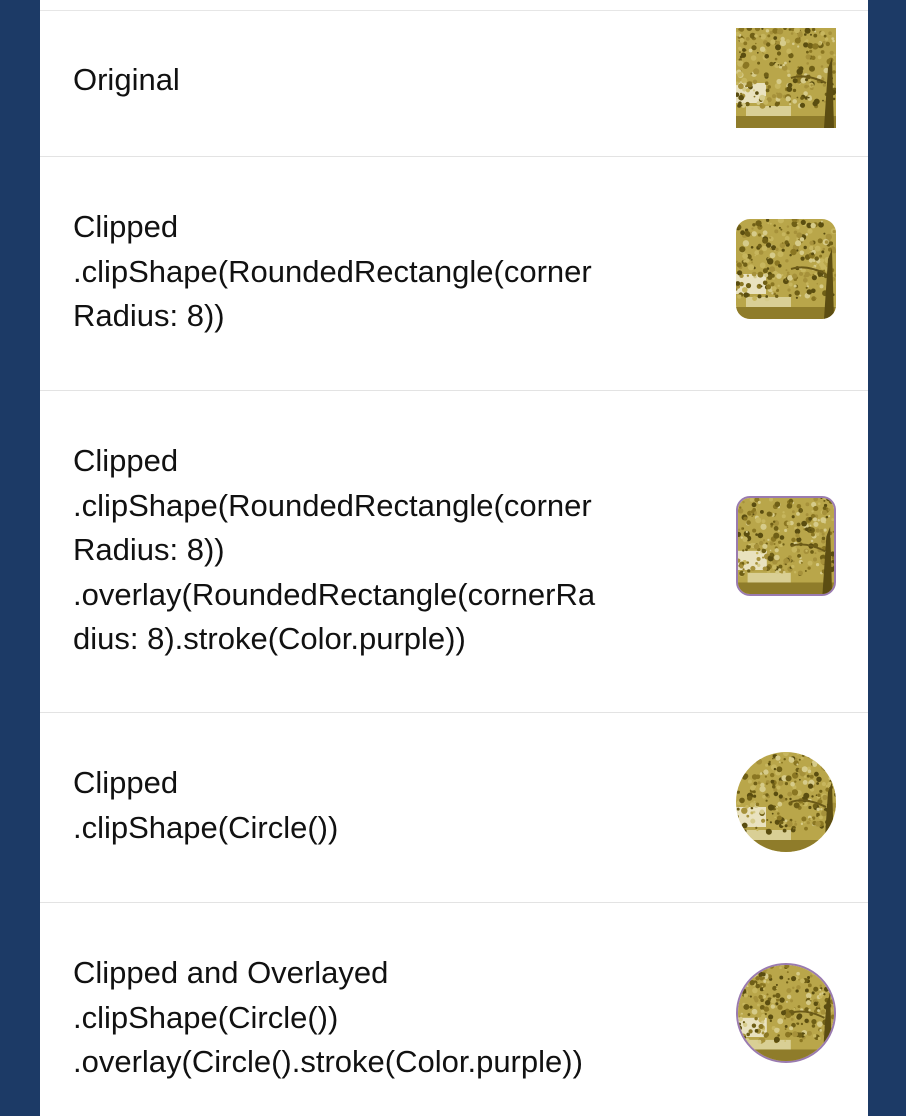 The image size is (906, 1116). I want to click on tree-photo-thumbnail-rounded, so click(786, 269).